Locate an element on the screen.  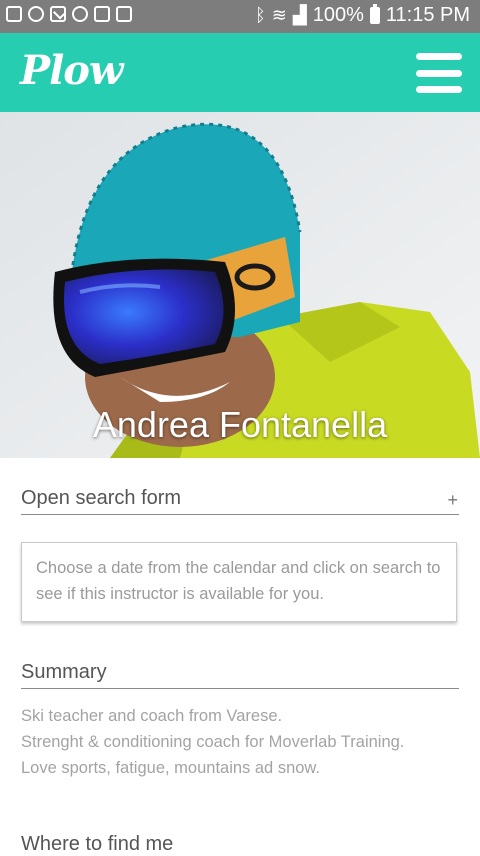
briefcase-icon is located at coordinates (124, 14).